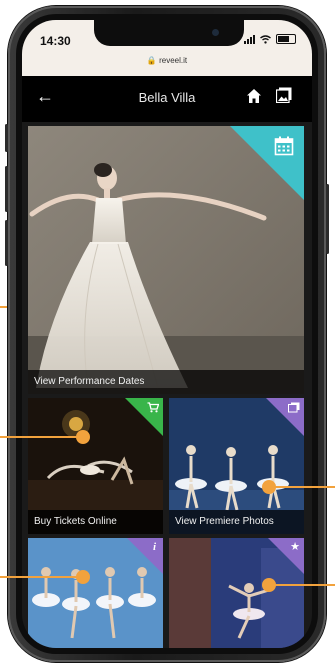  Describe the element at coordinates (41, 577) in the screenshot. I see `callout-line-info` at that location.